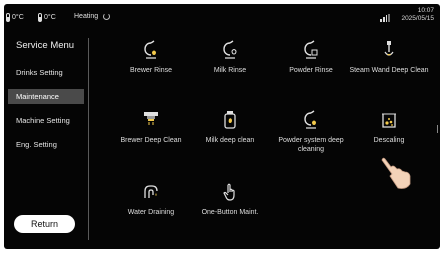 This screenshot has width=444, height=253. I want to click on water-draining-icon, so click(151, 191).